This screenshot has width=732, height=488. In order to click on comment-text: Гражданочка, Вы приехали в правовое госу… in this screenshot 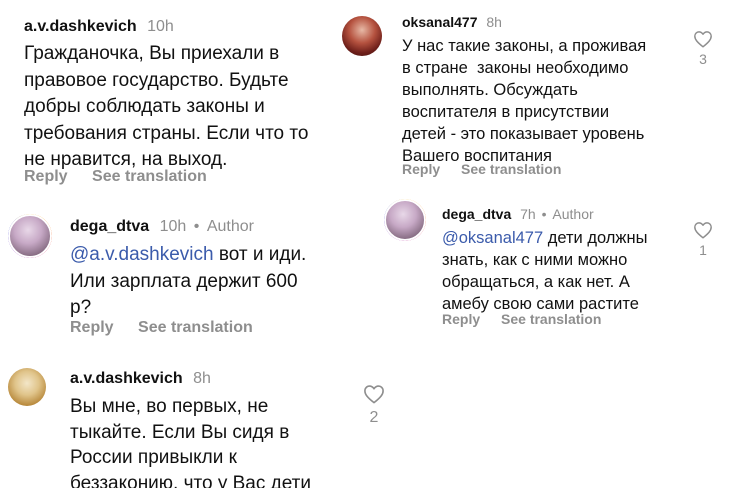, I will do `click(166, 107)`.